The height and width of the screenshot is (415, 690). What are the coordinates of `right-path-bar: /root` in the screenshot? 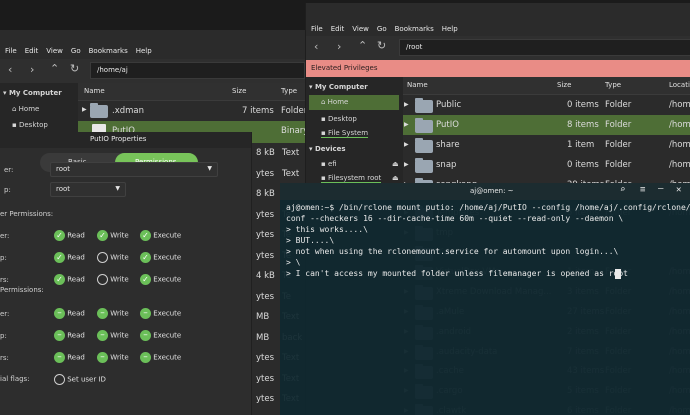 It's located at (544, 47).